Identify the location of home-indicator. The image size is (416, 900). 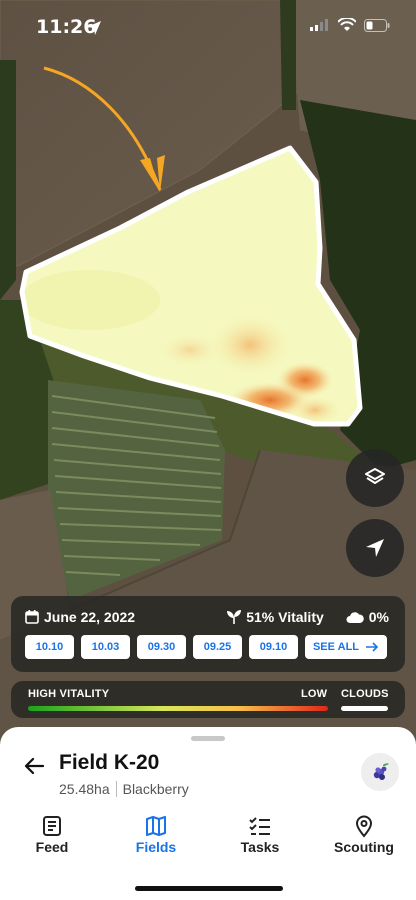
(209, 888).